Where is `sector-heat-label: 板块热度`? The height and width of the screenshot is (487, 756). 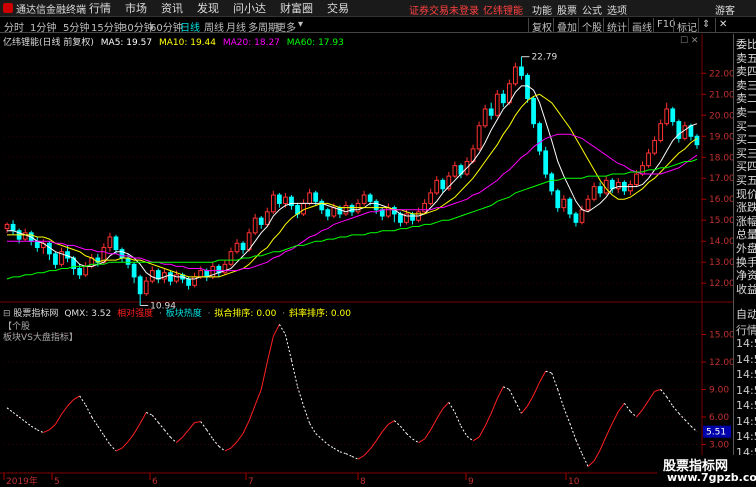
sector-heat-label: 板块热度 is located at coordinates (183, 314).